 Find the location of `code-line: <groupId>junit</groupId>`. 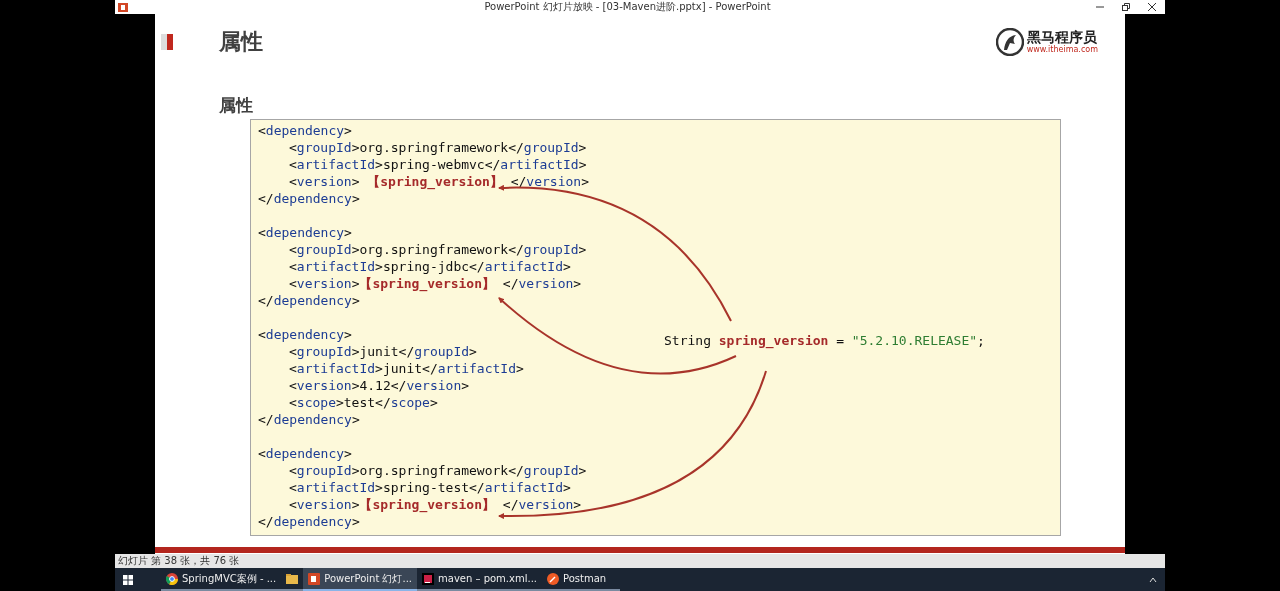

code-line: <groupId>junit</groupId> is located at coordinates (383, 351).